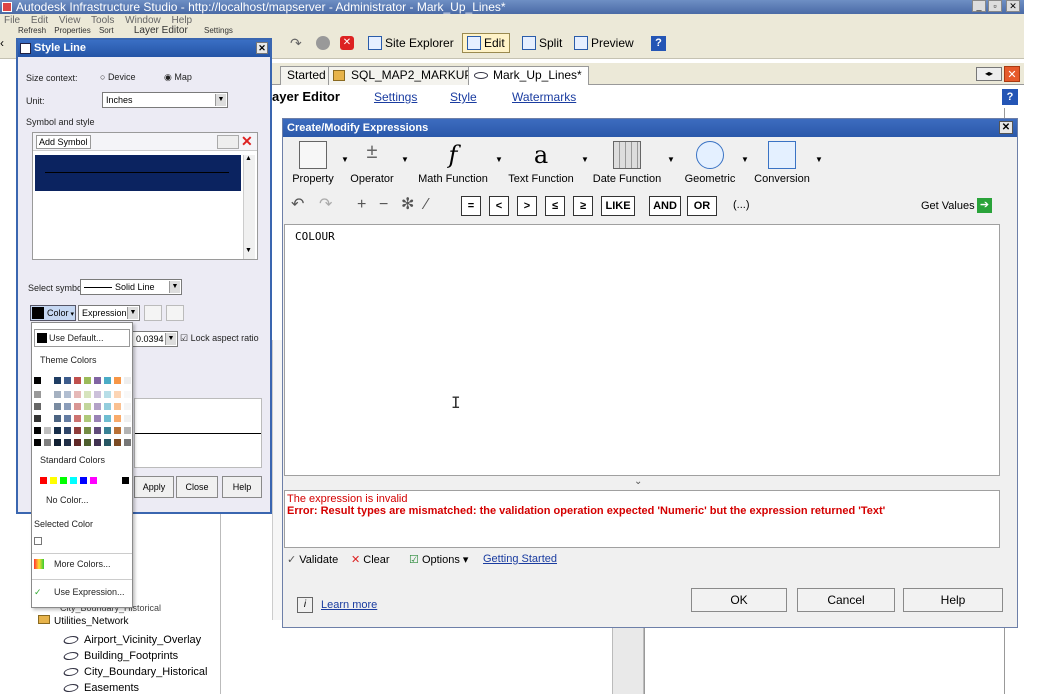 This screenshot has width=1048, height=696. Describe the element at coordinates (131, 640) in the screenshot. I see `tree-item: Airport_Vicinity_Overlay` at that location.